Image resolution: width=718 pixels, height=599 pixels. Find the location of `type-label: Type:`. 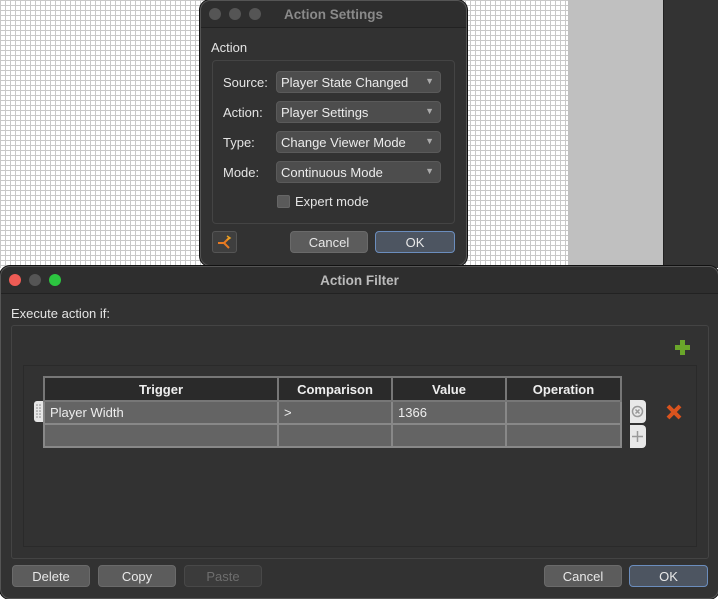

type-label: Type: is located at coordinates (239, 142).